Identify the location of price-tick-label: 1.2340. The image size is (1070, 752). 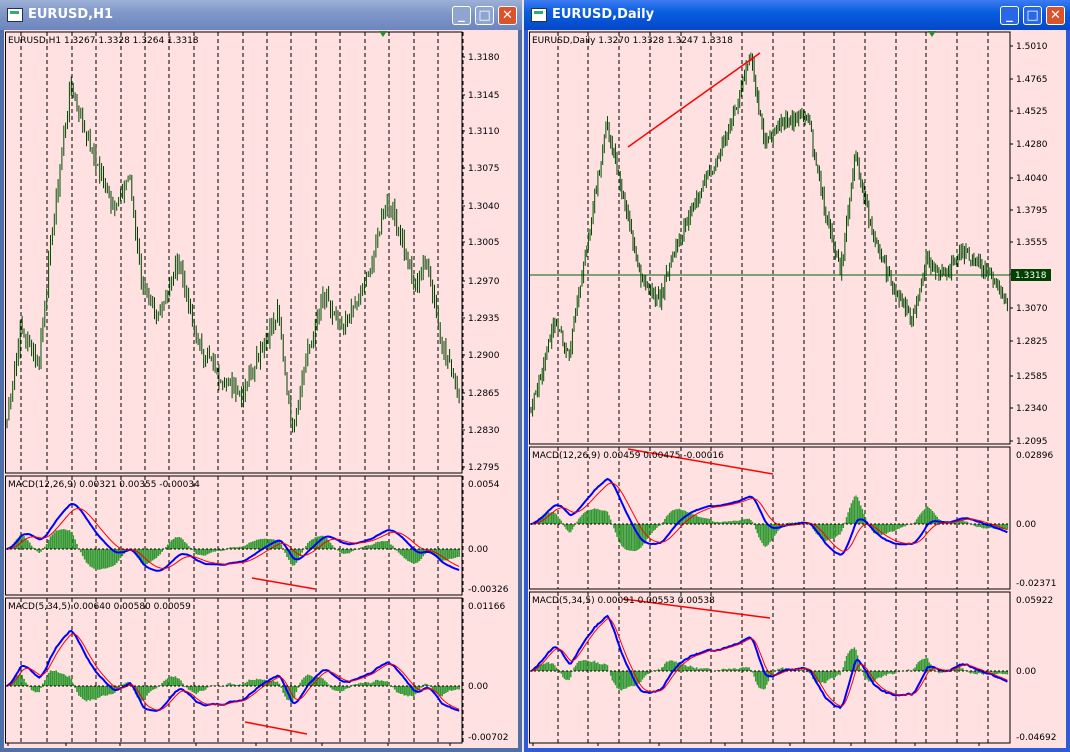
(1032, 409).